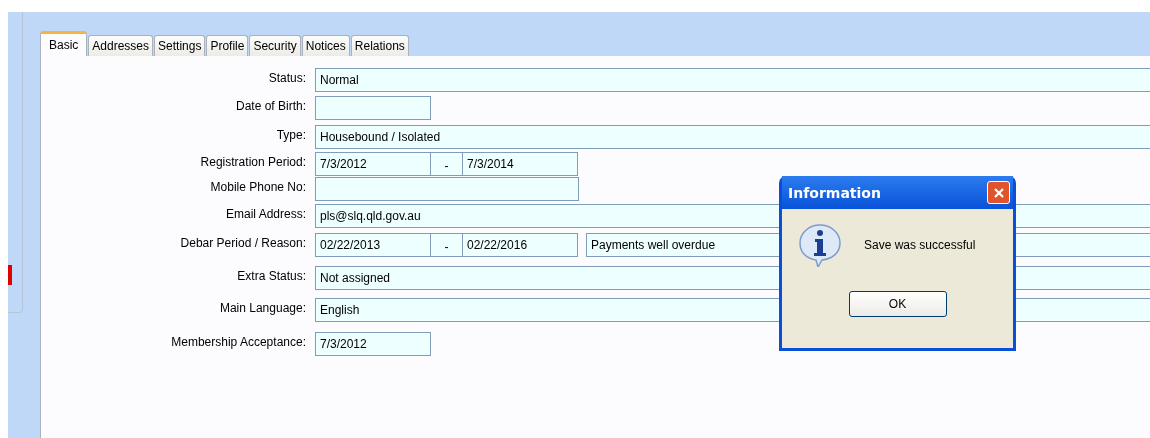 This screenshot has width=1150, height=438. What do you see at coordinates (732, 137) in the screenshot?
I see `input-field: Housebound / Isolated` at bounding box center [732, 137].